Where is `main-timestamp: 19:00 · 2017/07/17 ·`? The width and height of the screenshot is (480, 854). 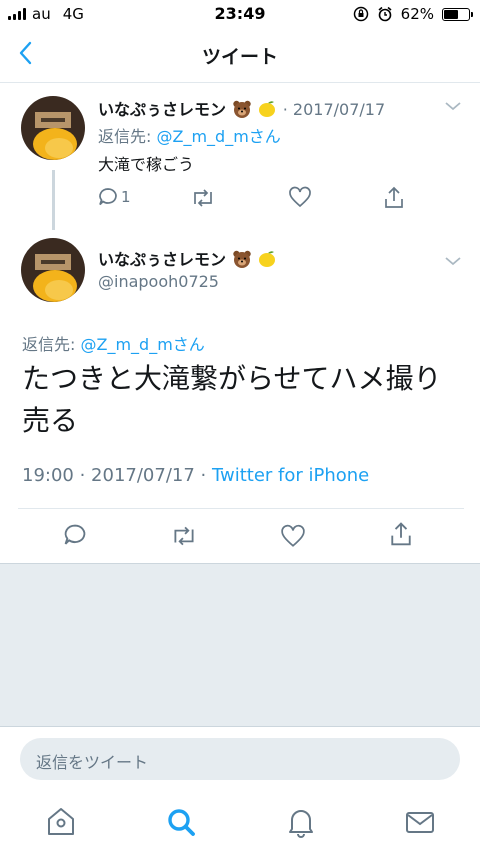
main-timestamp: 19:00 · 2017/07/17 · is located at coordinates (114, 475).